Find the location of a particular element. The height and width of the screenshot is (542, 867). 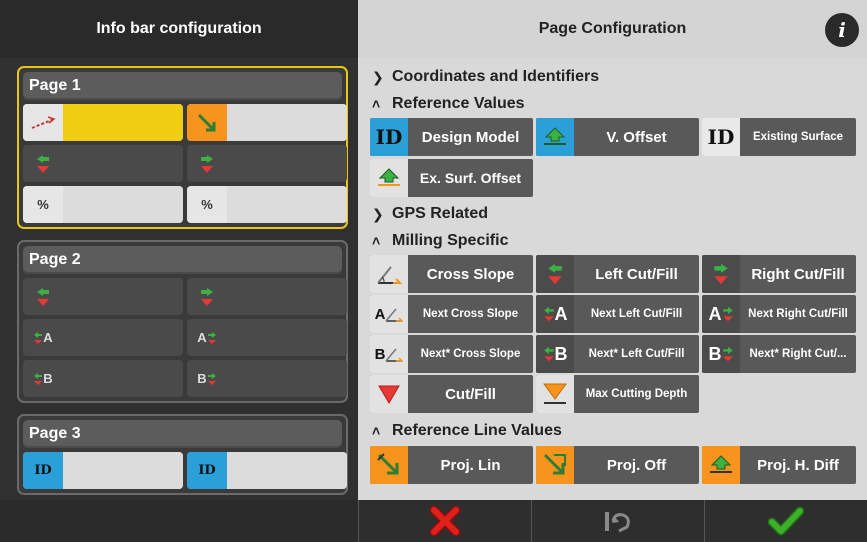

page-3-title: Page 3 is located at coordinates (182, 434).